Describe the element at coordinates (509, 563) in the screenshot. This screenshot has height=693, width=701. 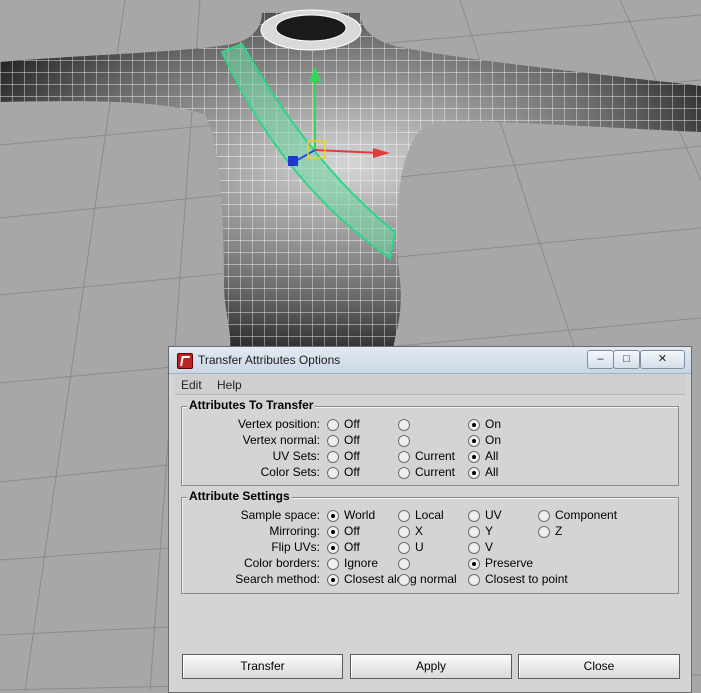
I see `radio-label: Preserve` at that location.